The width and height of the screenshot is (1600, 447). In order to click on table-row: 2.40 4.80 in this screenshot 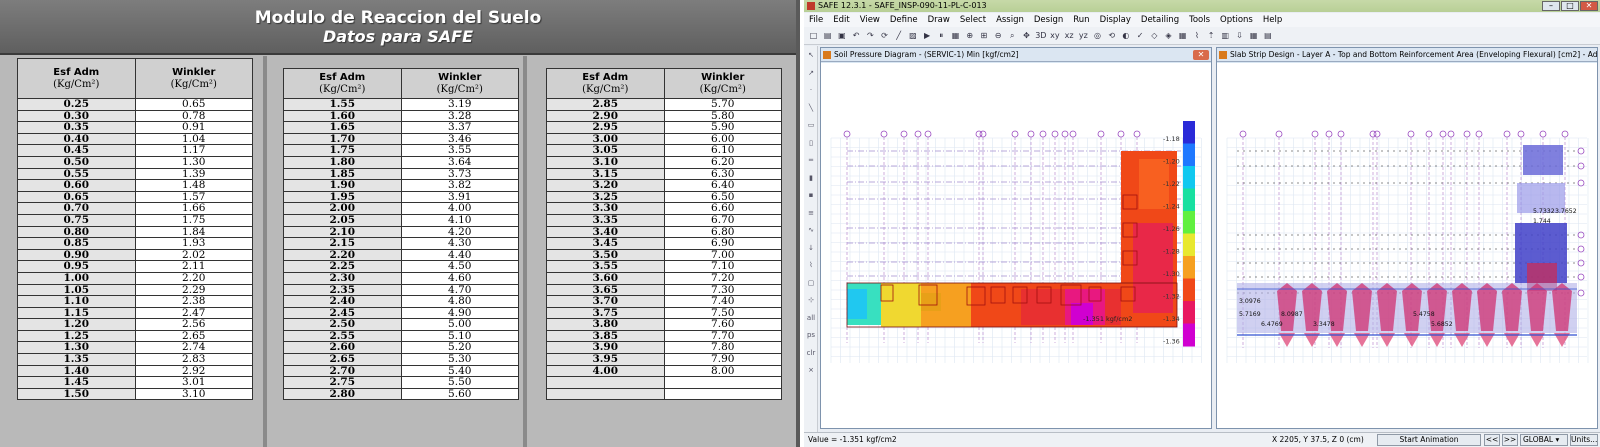, I will do `click(401, 301)`.